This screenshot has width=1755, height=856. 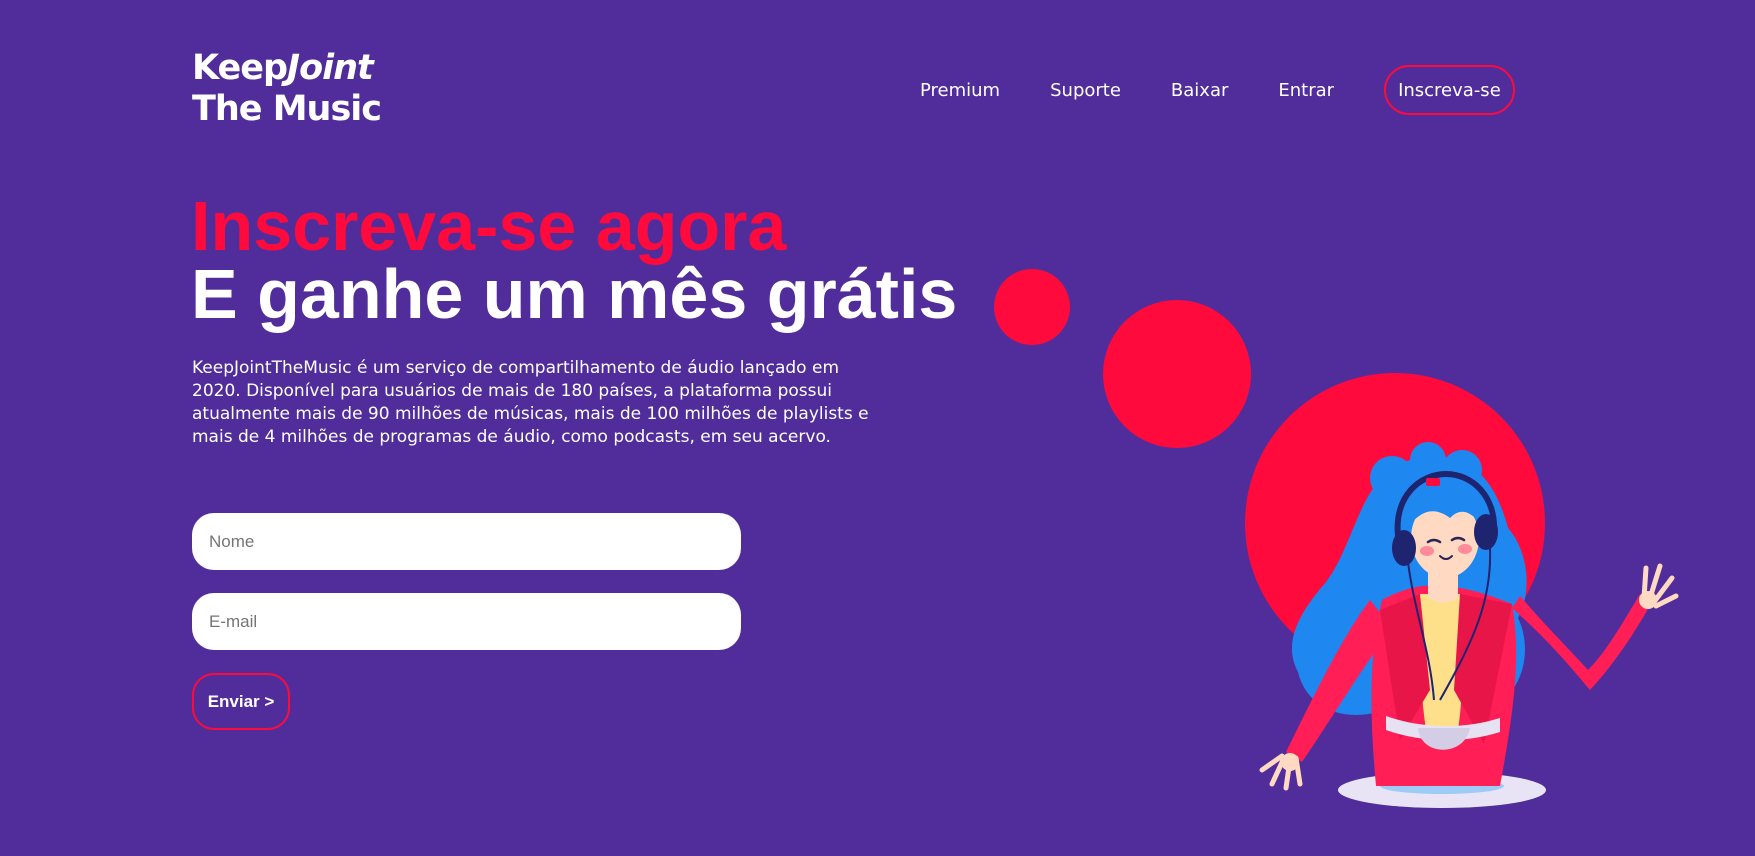 What do you see at coordinates (466, 541) in the screenshot?
I see `name-input` at bounding box center [466, 541].